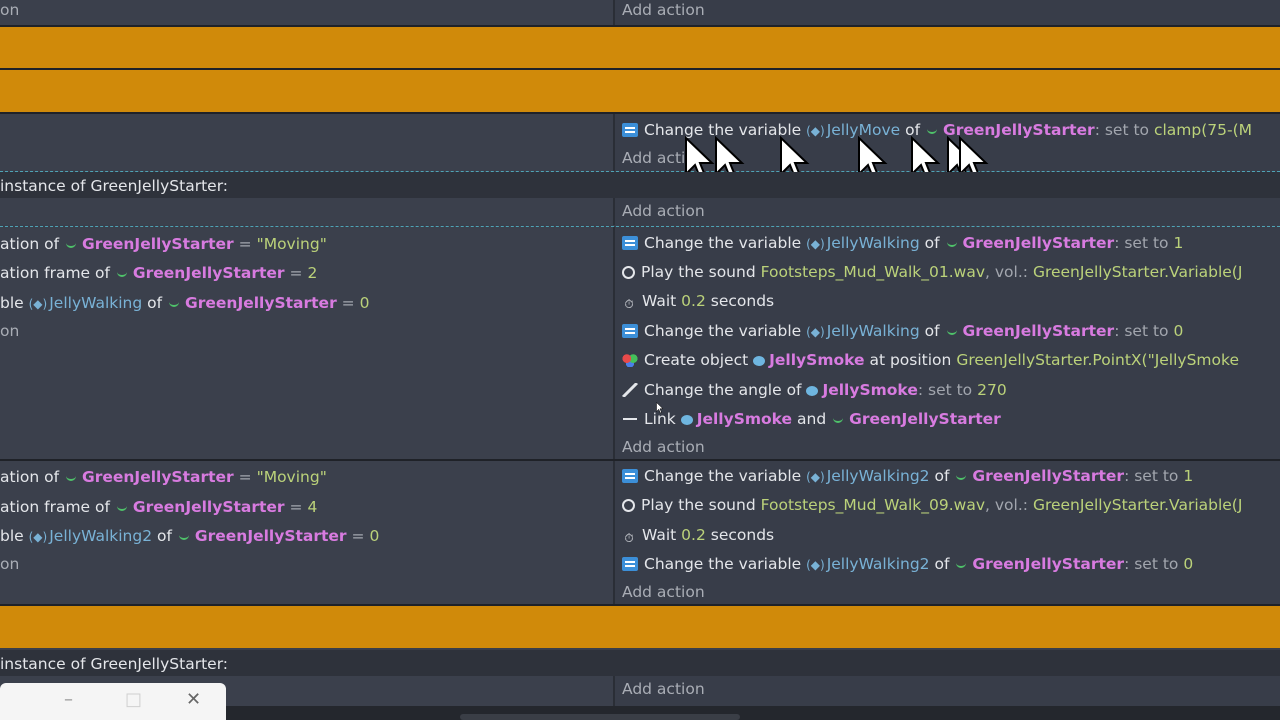 Image resolution: width=1280 pixels, height=720 pixels. What do you see at coordinates (1178, 243) in the screenshot?
I see `action-value: 1` at bounding box center [1178, 243].